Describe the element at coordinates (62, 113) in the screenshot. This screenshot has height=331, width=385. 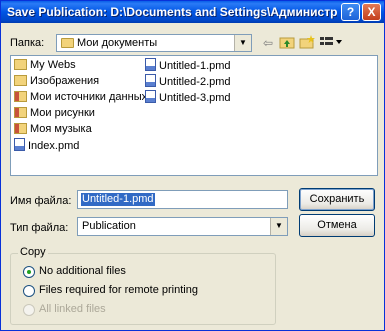
I see `file-name: Мои рисунки` at that location.